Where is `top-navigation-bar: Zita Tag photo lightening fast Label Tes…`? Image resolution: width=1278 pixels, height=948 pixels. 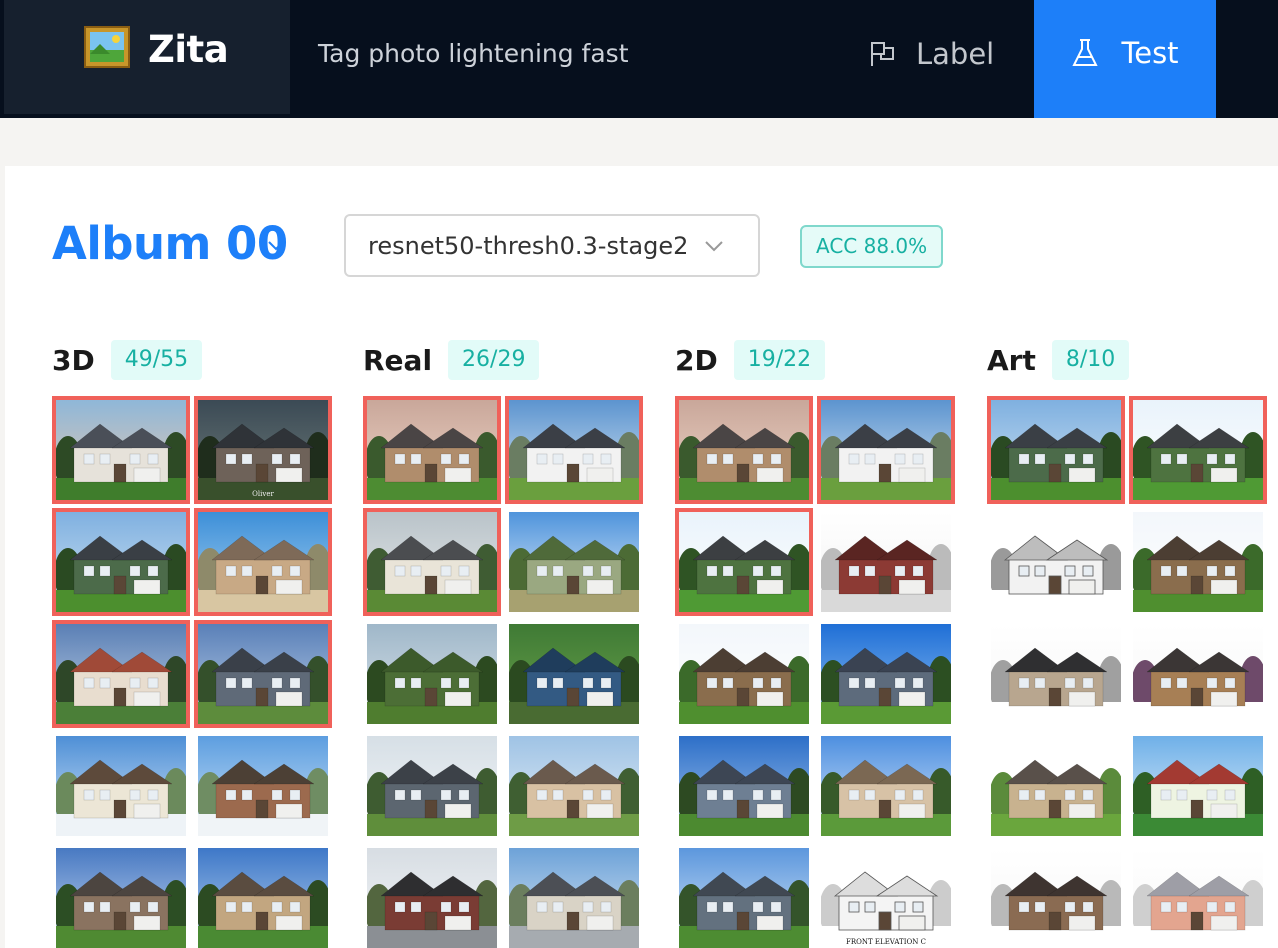 top-navigation-bar: Zita Tag photo lightening fast Label Tes… is located at coordinates (639, 59).